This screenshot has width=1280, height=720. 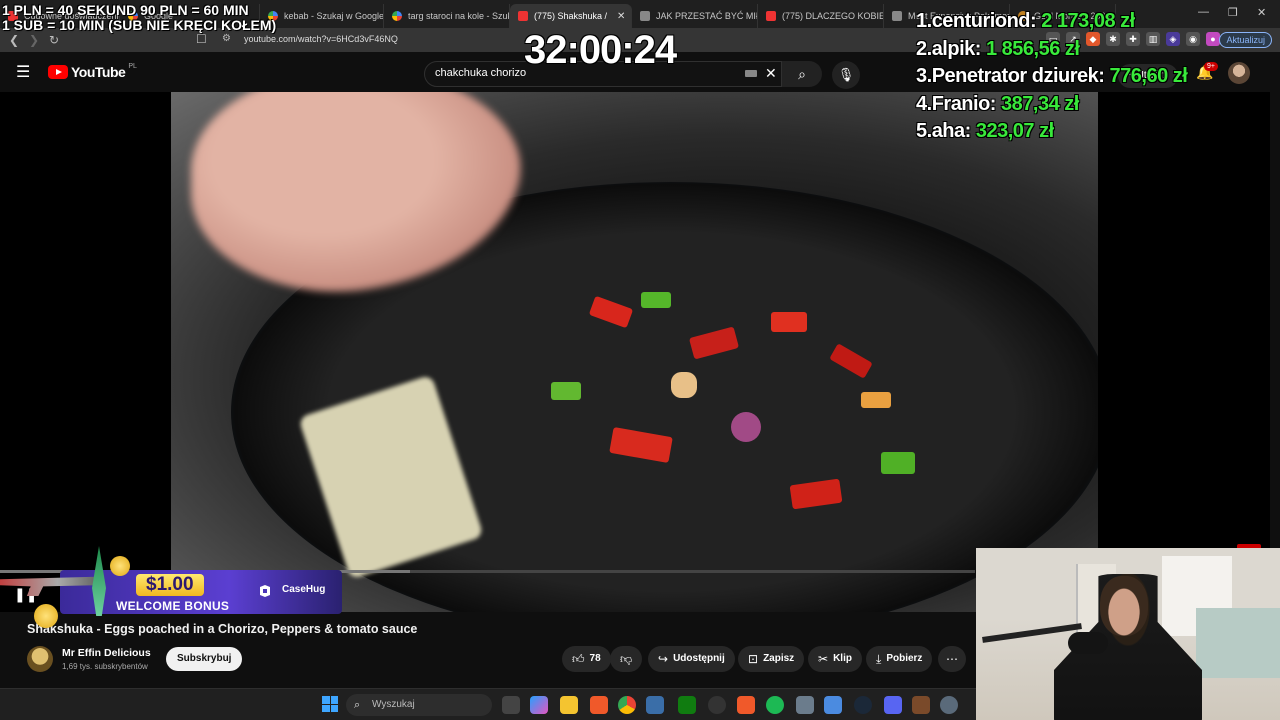 I want to click on channel-avatar, so click(x=40, y=659).